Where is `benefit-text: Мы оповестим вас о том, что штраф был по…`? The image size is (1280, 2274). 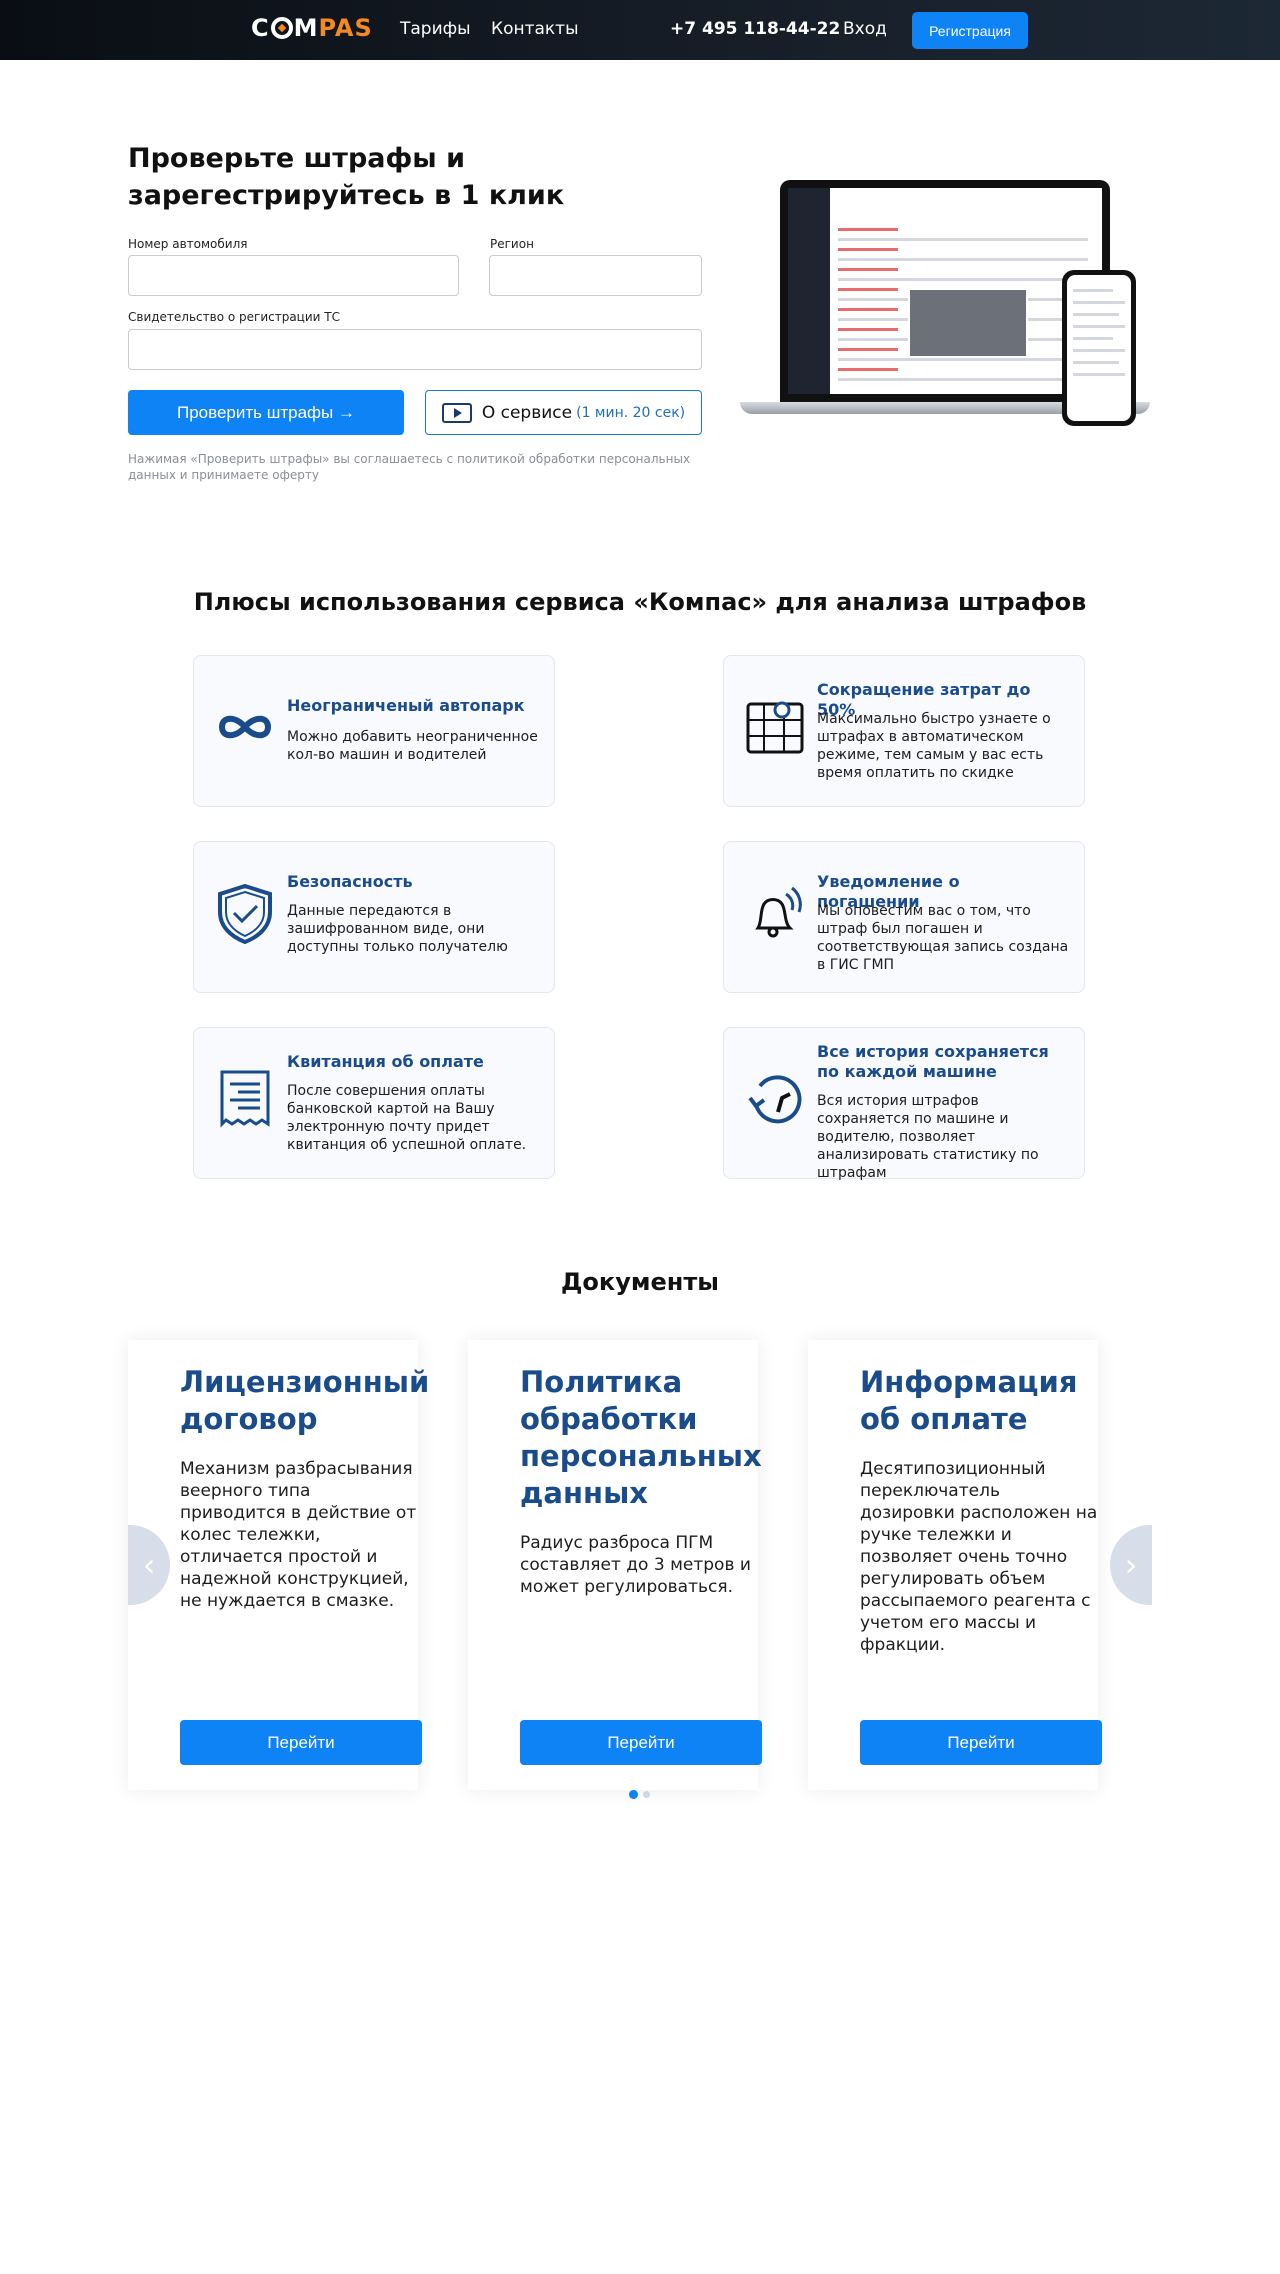
benefit-text: Мы оповестим вас о том, что штраф был по… is located at coordinates (943, 938).